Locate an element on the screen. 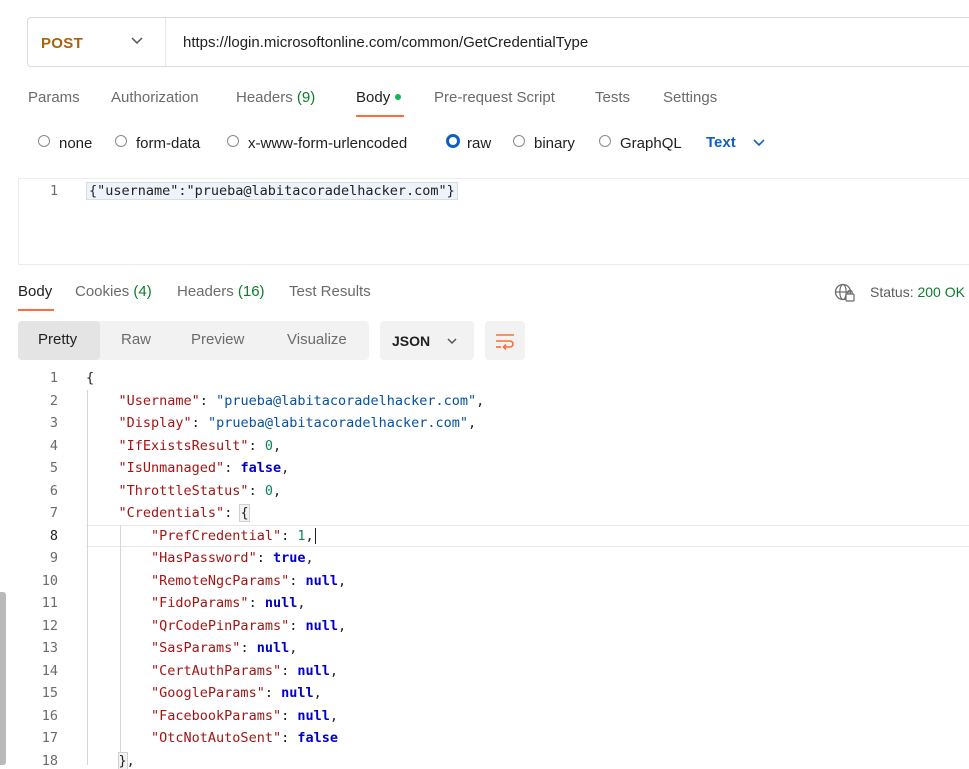 The height and width of the screenshot is (769, 969). response-tab-headers: Headers (16) is located at coordinates (221, 291).